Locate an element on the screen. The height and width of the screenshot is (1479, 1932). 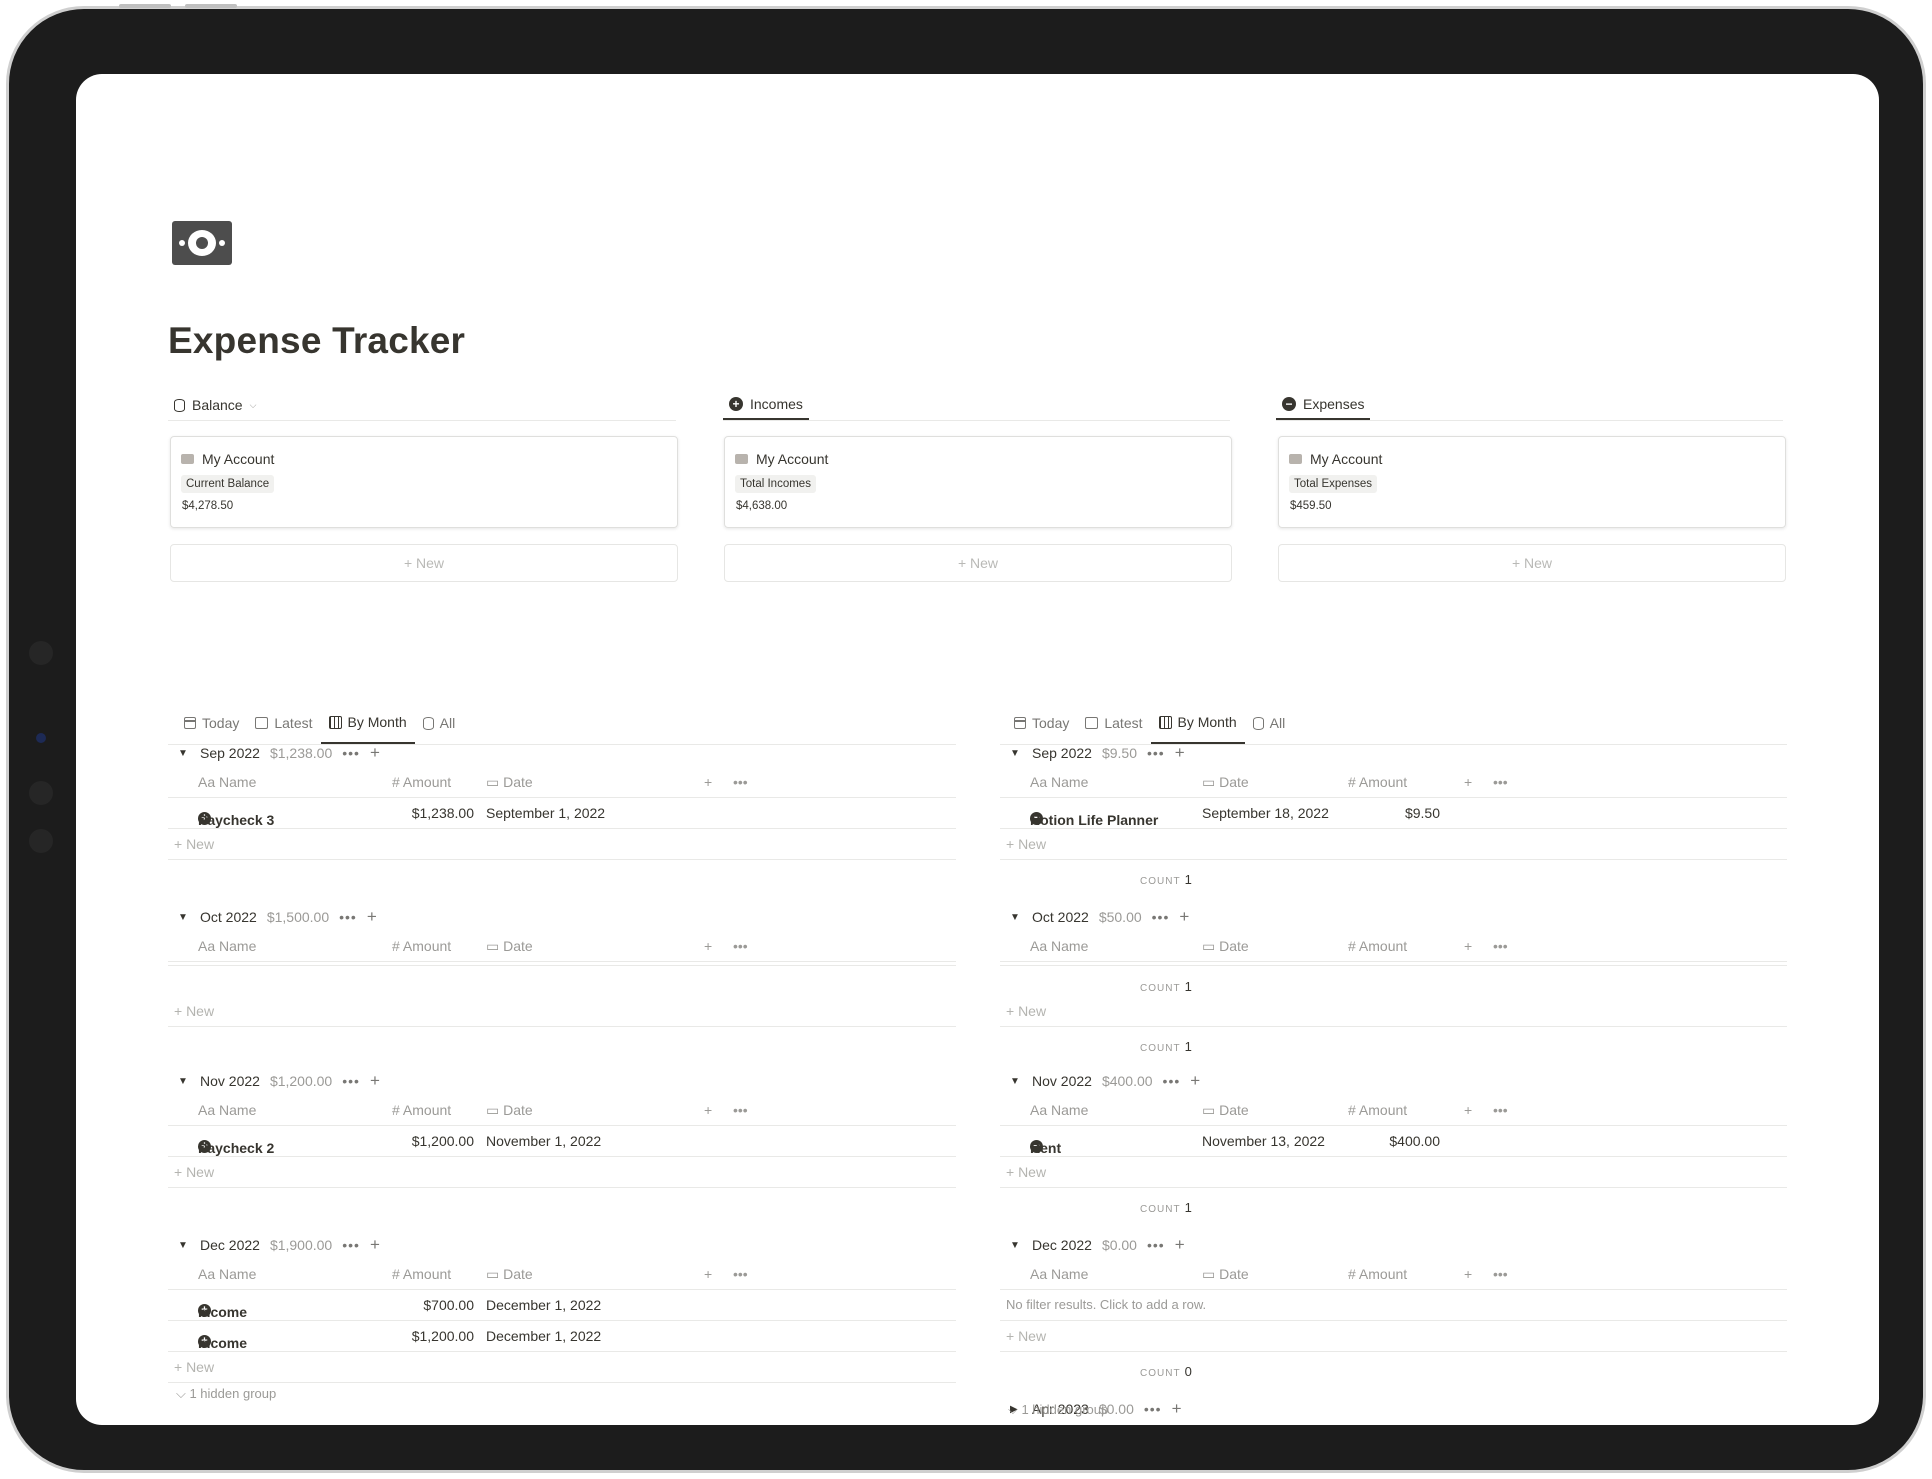
table-row: + Income $700.00 December 1, 2022 is located at coordinates (562, 1305).